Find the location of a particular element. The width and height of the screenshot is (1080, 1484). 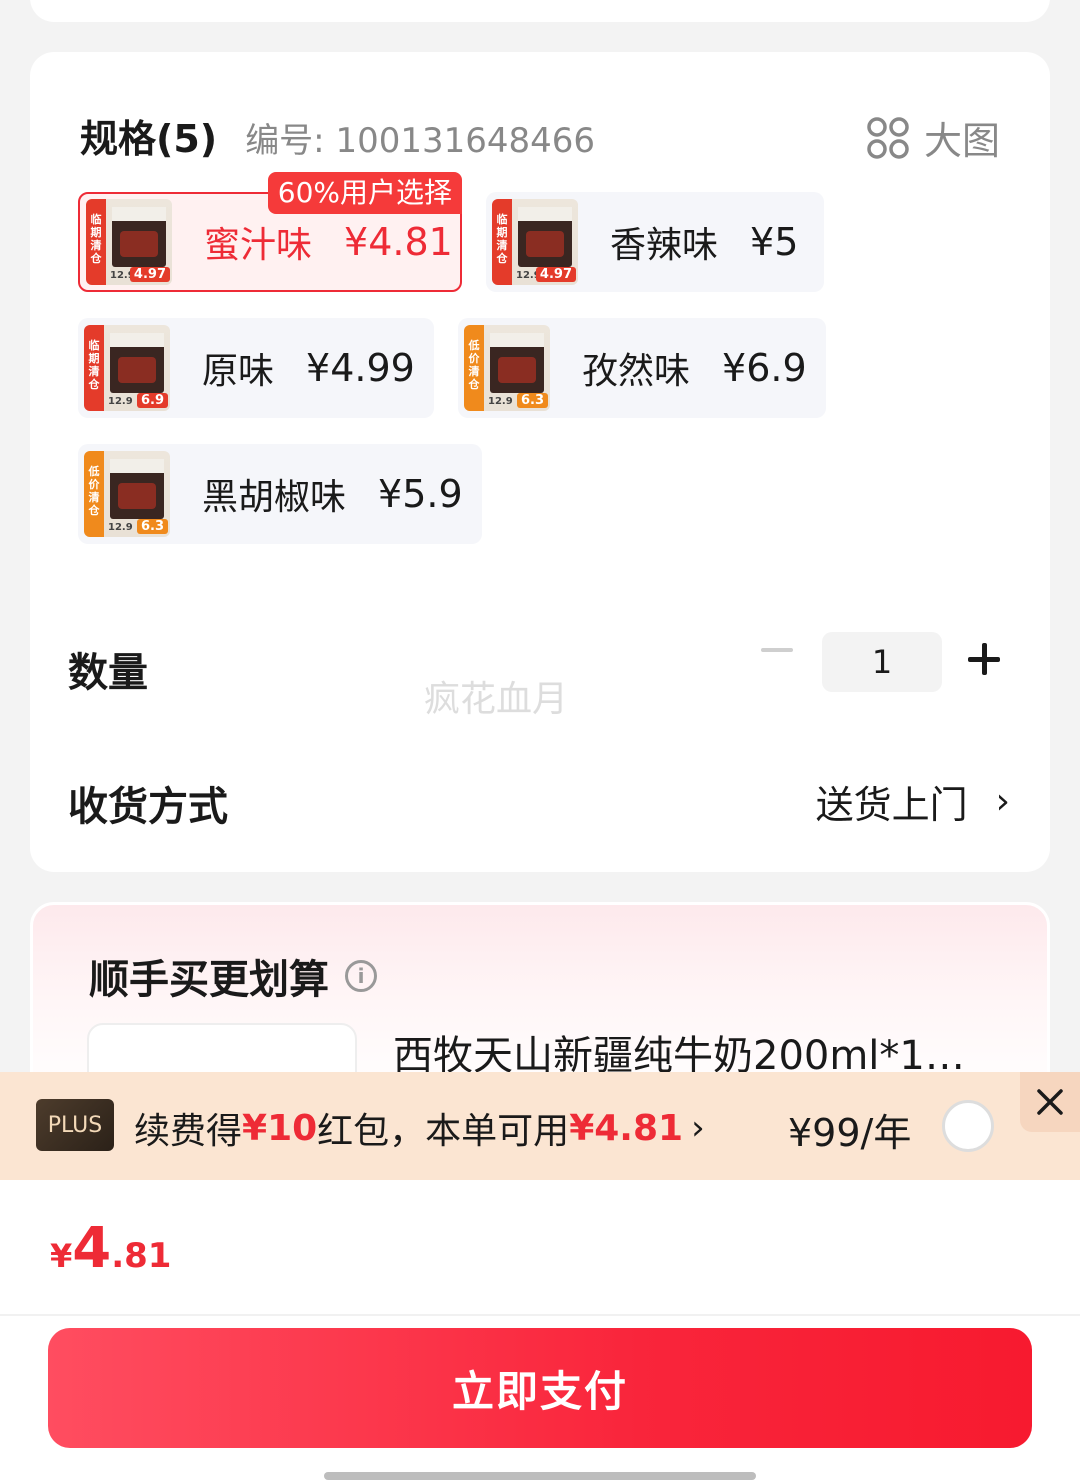

sku-option-original: 临期清仓 12.9 6.9 原味 ¥4.99 is located at coordinates (256, 368).